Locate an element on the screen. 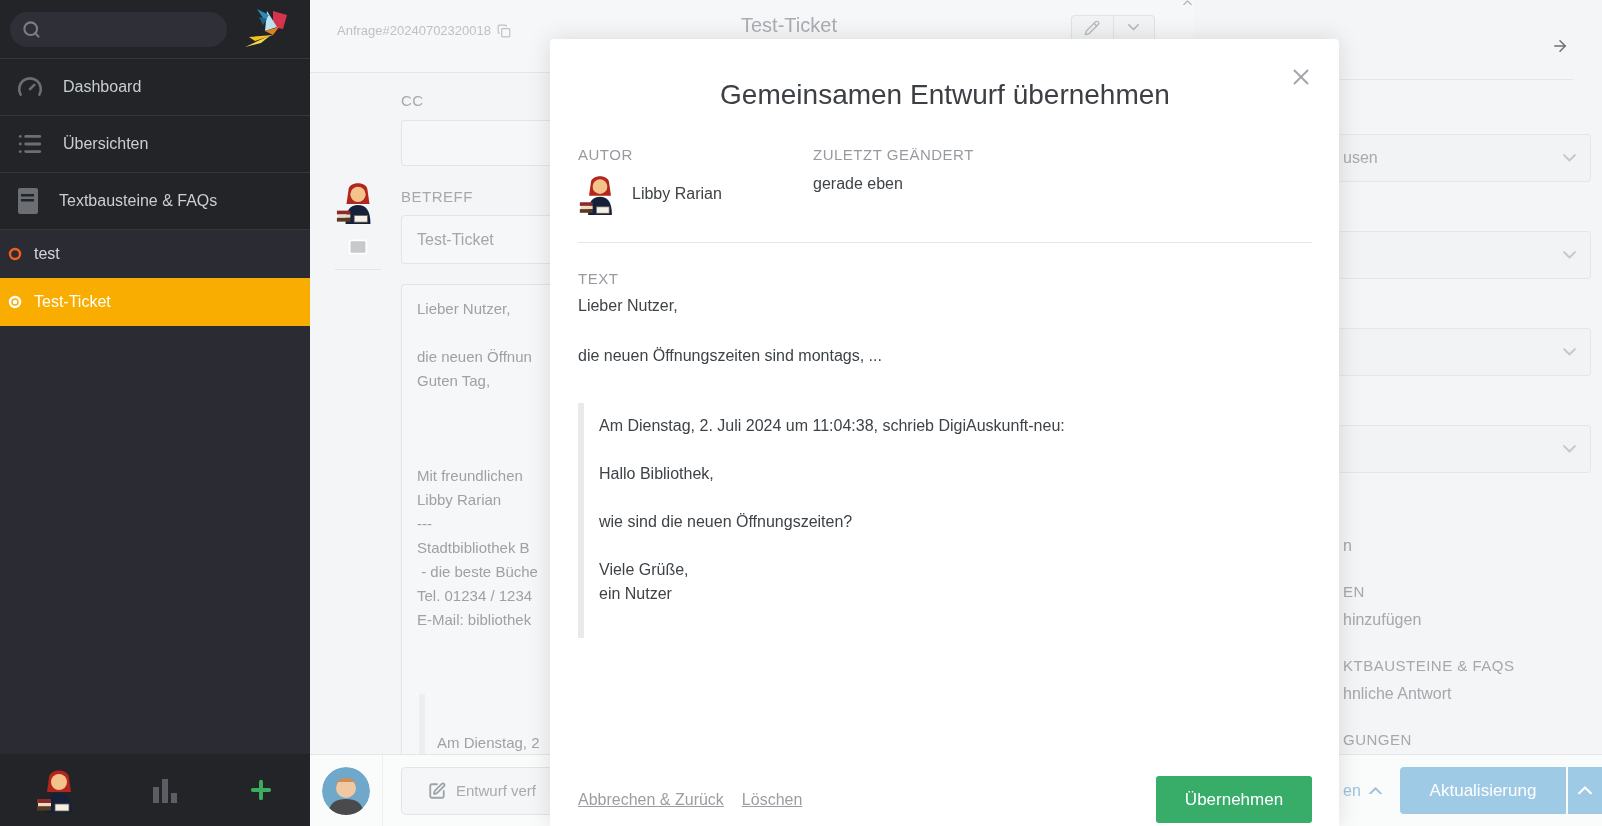  message-line: Lieber Nutzer, is located at coordinates (464, 309).